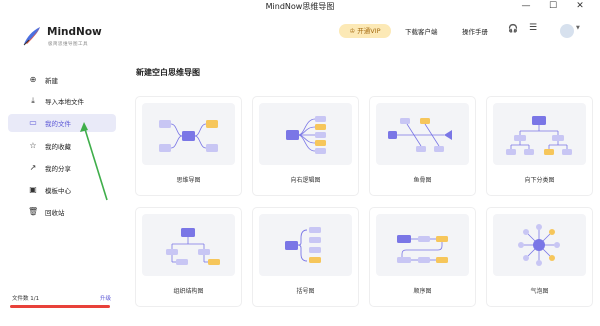  What do you see at coordinates (105, 298) in the screenshot?
I see `upgrade-link: 升级` at bounding box center [105, 298].